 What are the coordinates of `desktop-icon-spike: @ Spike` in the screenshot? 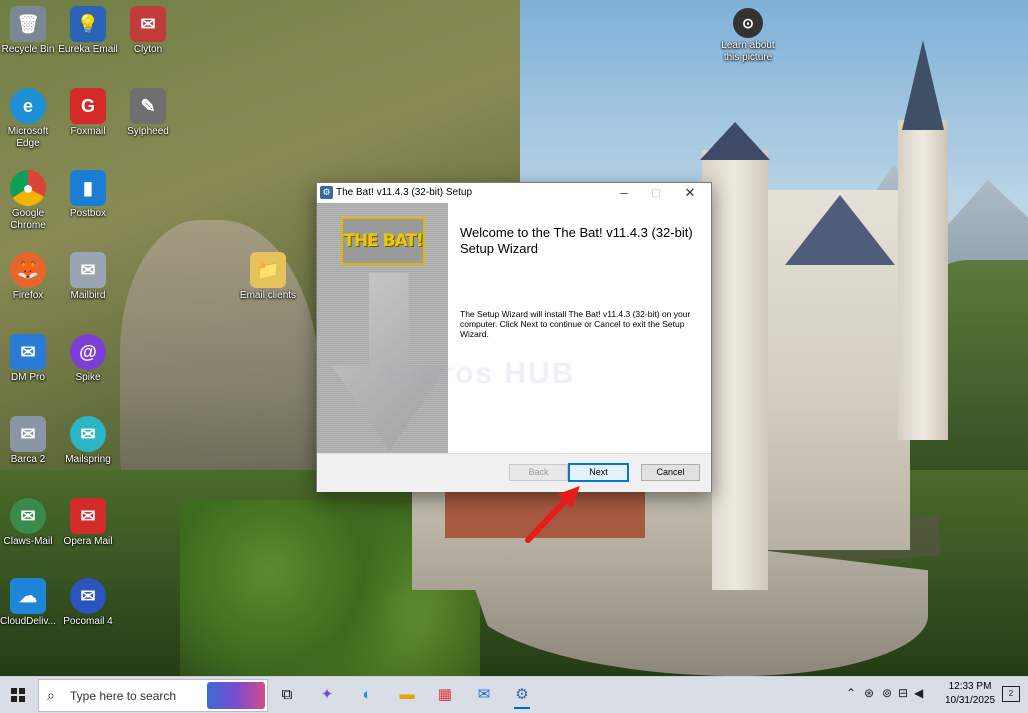 It's located at (88, 359).